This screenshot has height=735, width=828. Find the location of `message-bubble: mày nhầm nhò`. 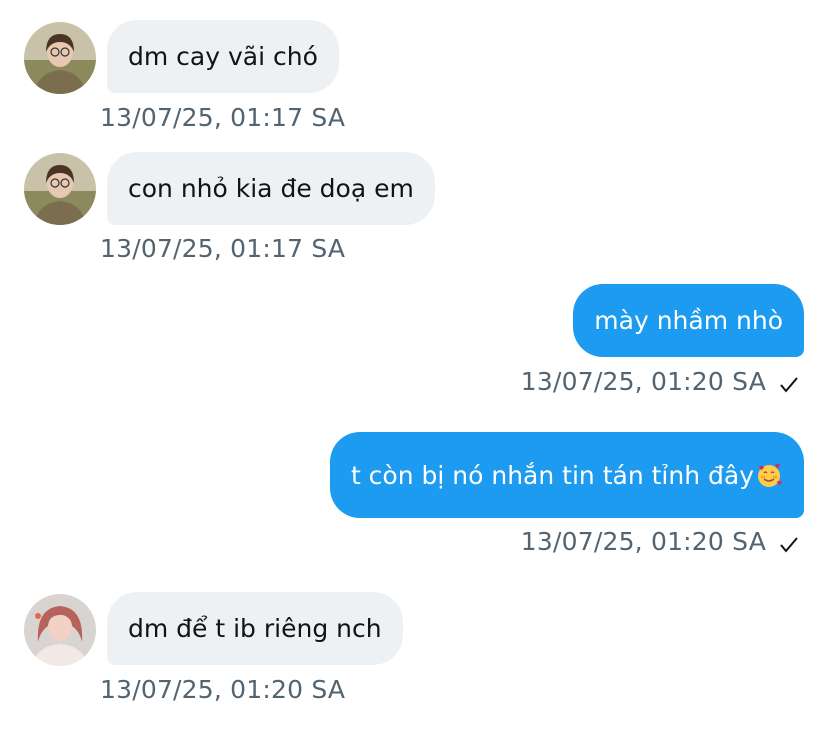

message-bubble: mày nhầm nhò is located at coordinates (688, 320).